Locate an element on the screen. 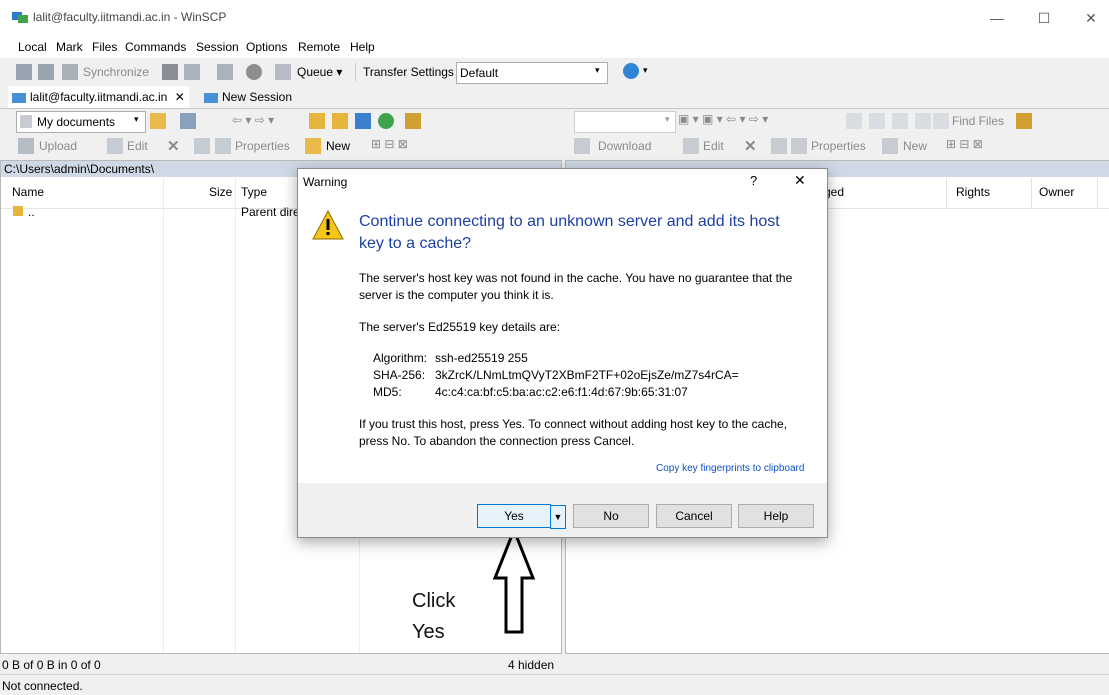  dialog-help-button: ? is located at coordinates (753, 180).